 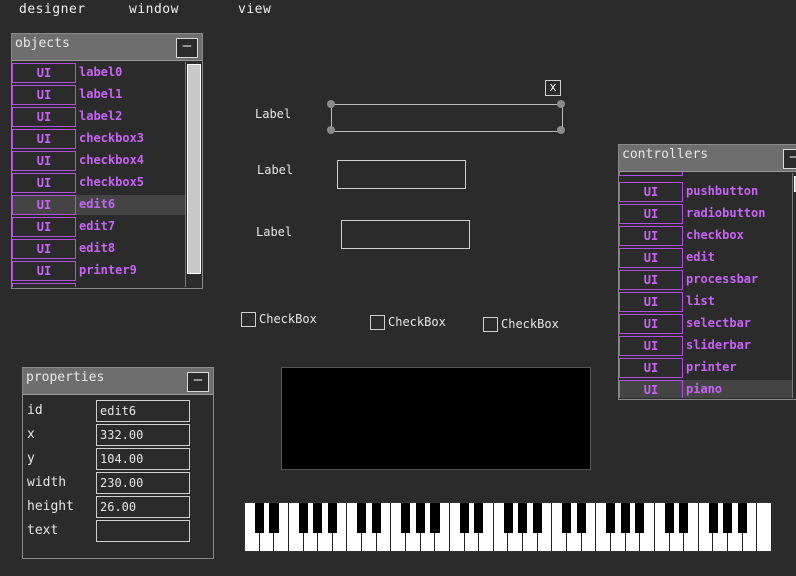 I want to click on objects-list-item: UI printer9, so click(x=99, y=271).